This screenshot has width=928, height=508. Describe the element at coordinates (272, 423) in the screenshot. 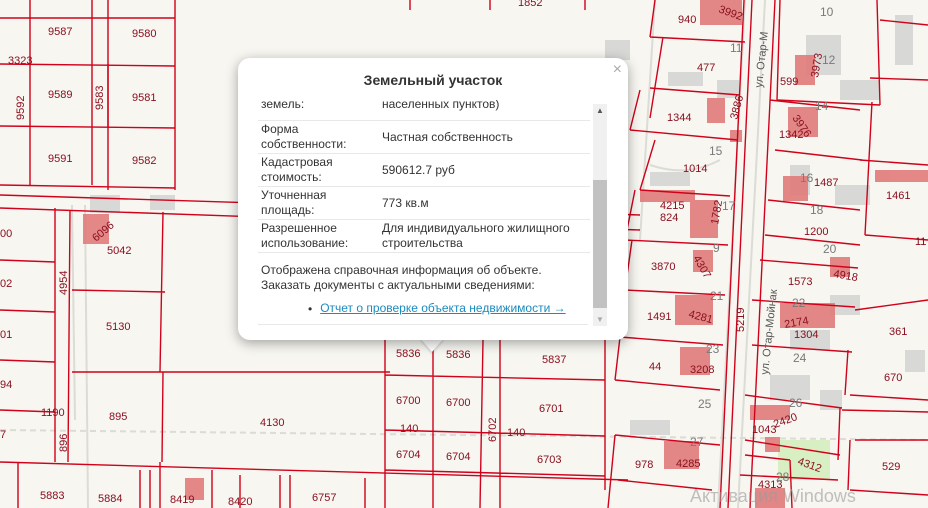

I see `parcel-label: 4130` at that location.